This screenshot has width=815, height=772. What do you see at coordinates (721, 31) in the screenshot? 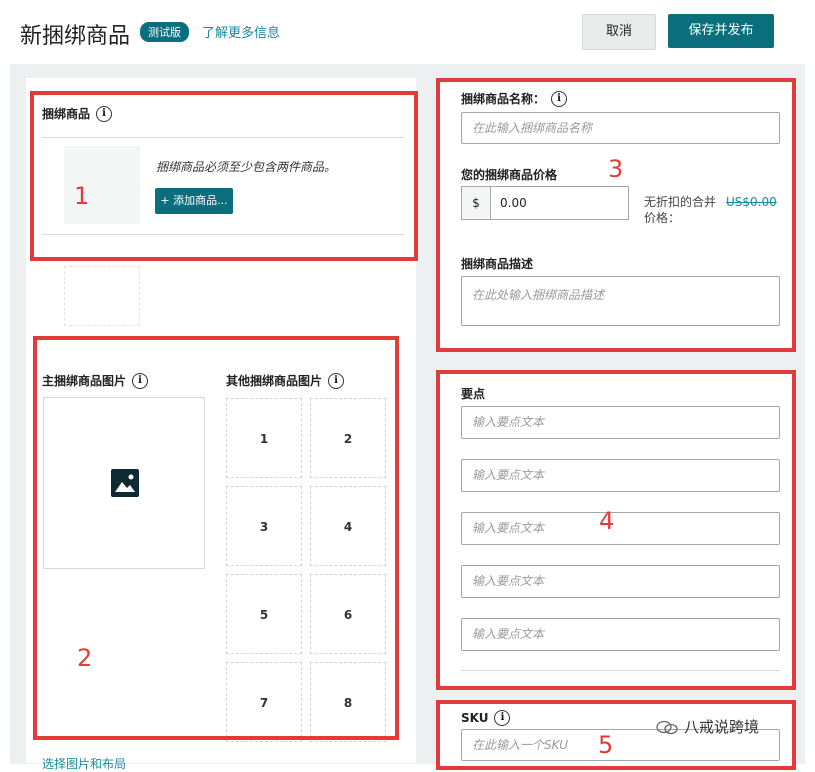
I see `save-publish-button: 保存并发布` at bounding box center [721, 31].